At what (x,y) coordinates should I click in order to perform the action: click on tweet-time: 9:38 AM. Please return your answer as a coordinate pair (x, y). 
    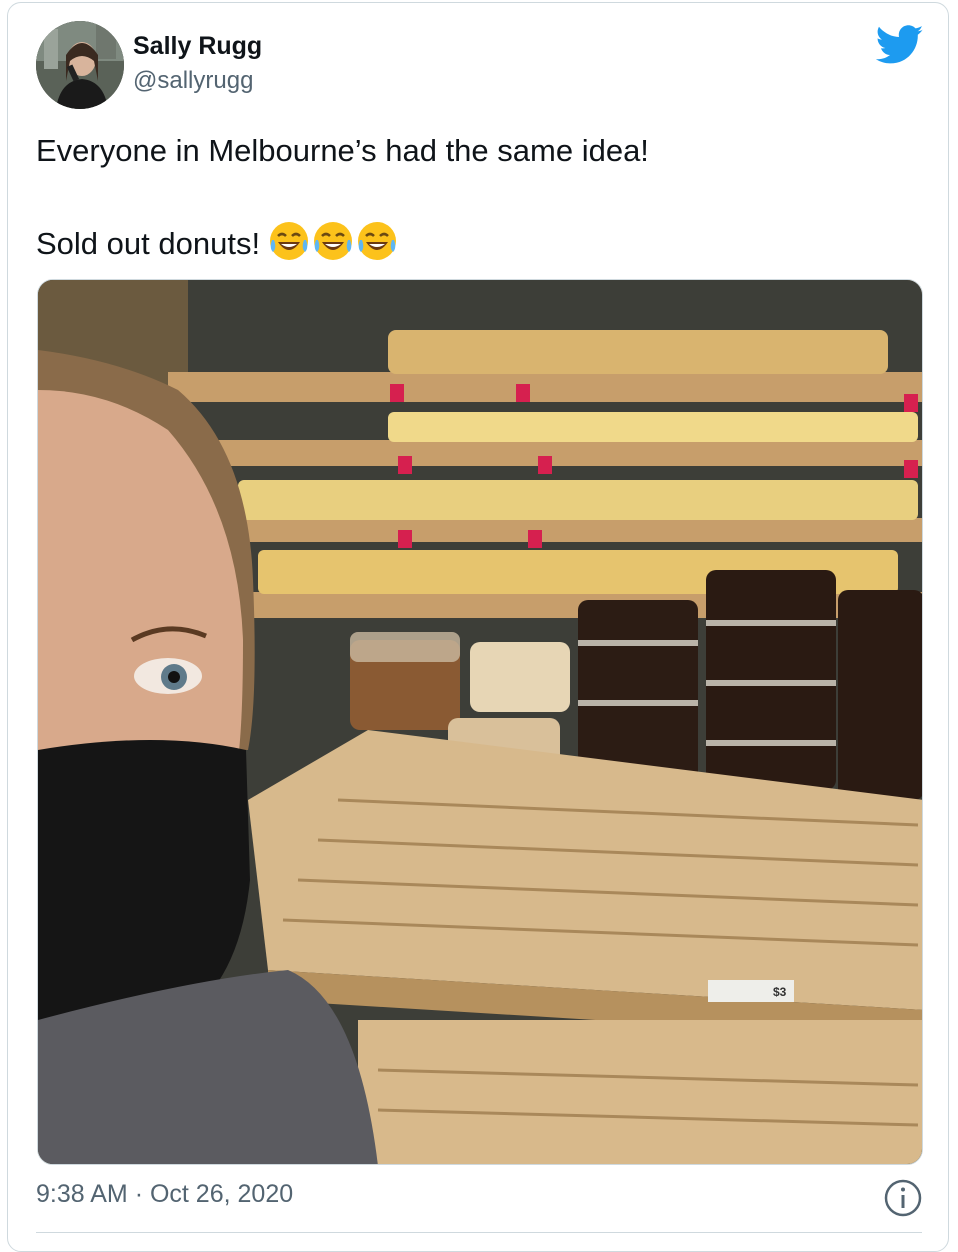
    Looking at the image, I should click on (82, 1194).